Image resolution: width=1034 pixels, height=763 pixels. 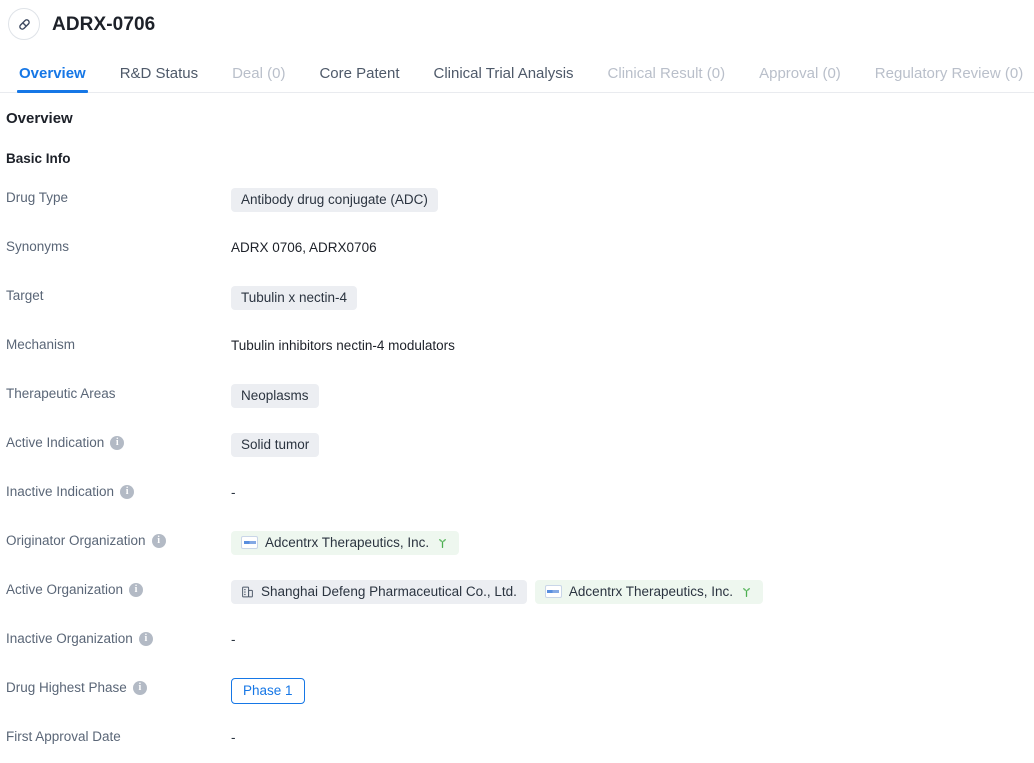 What do you see at coordinates (69, 638) in the screenshot?
I see `row-label-text: Inactive Organization` at bounding box center [69, 638].